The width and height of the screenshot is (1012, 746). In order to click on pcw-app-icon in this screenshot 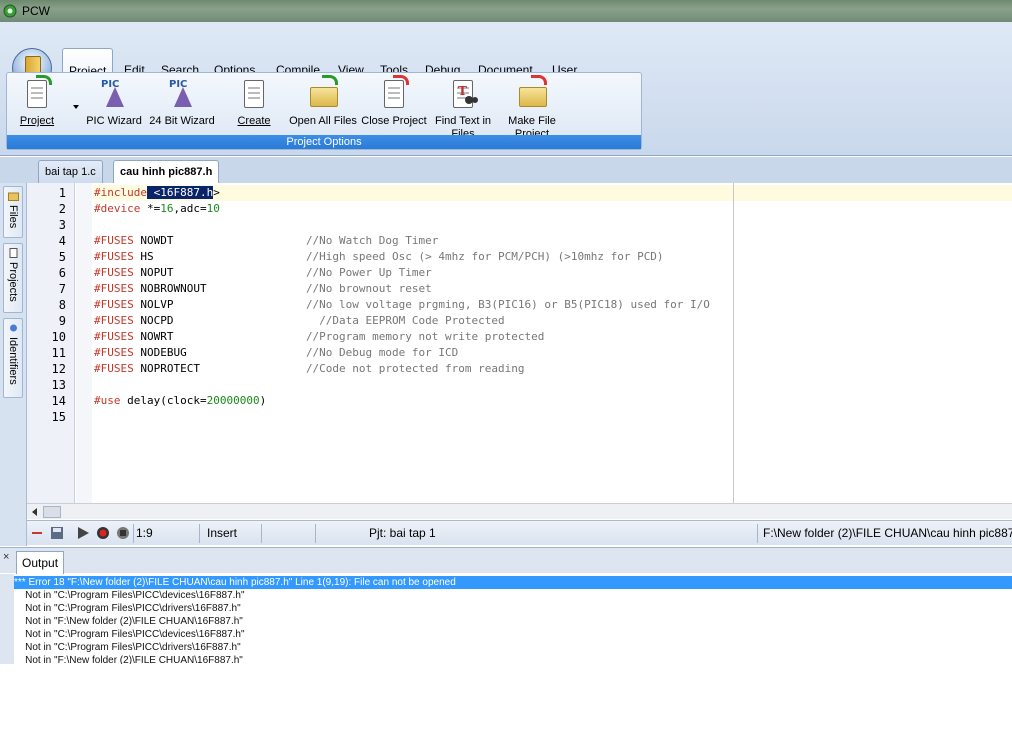, I will do `click(10, 11)`.